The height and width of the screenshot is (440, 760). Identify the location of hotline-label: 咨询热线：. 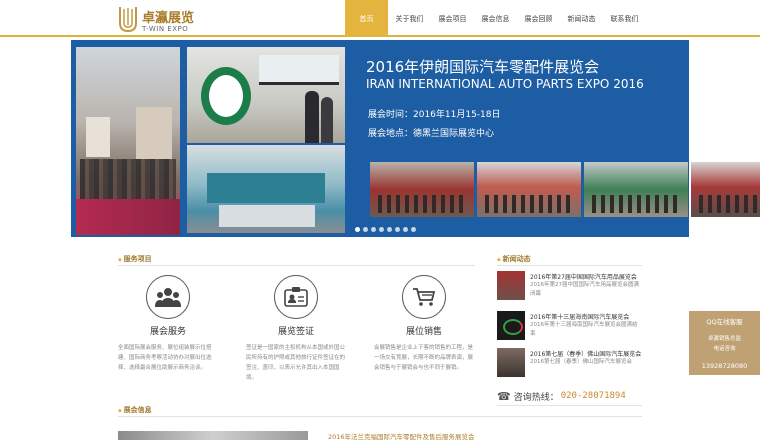
(536, 397).